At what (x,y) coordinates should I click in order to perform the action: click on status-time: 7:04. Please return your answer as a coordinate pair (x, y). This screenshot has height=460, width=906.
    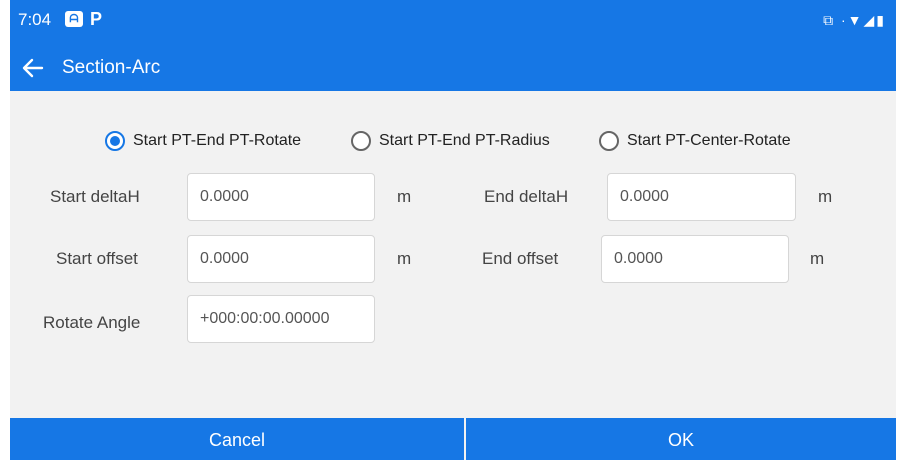
    Looking at the image, I should click on (35, 19).